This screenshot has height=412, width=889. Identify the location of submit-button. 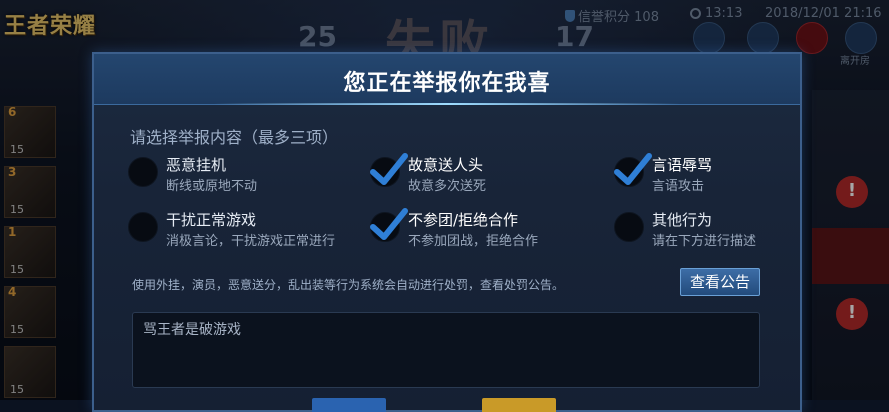
(519, 405).